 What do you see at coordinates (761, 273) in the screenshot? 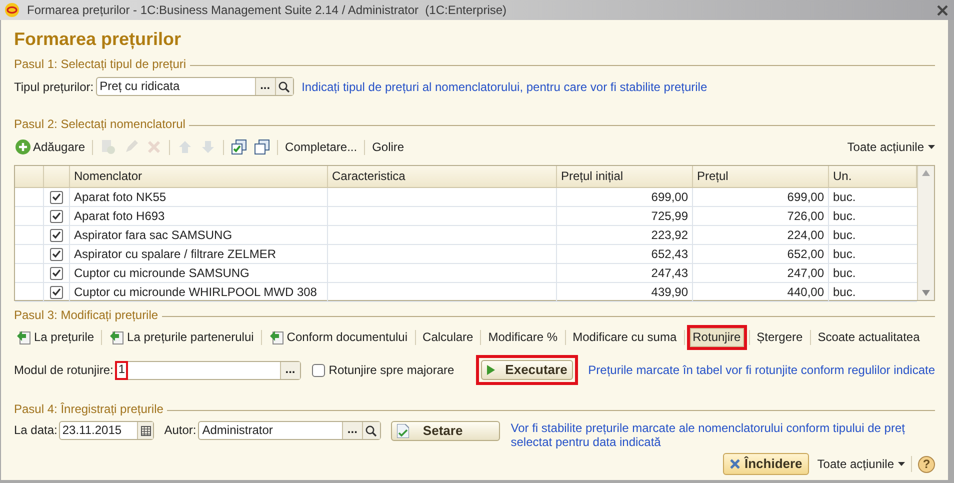
I see `table-cell: 247,00` at bounding box center [761, 273].